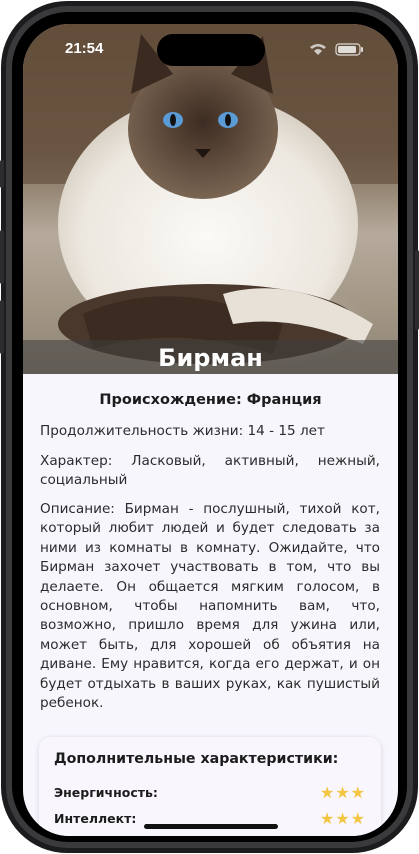 The height and width of the screenshot is (854, 419). I want to click on intelligence-label: Интеллект:, so click(95, 818).